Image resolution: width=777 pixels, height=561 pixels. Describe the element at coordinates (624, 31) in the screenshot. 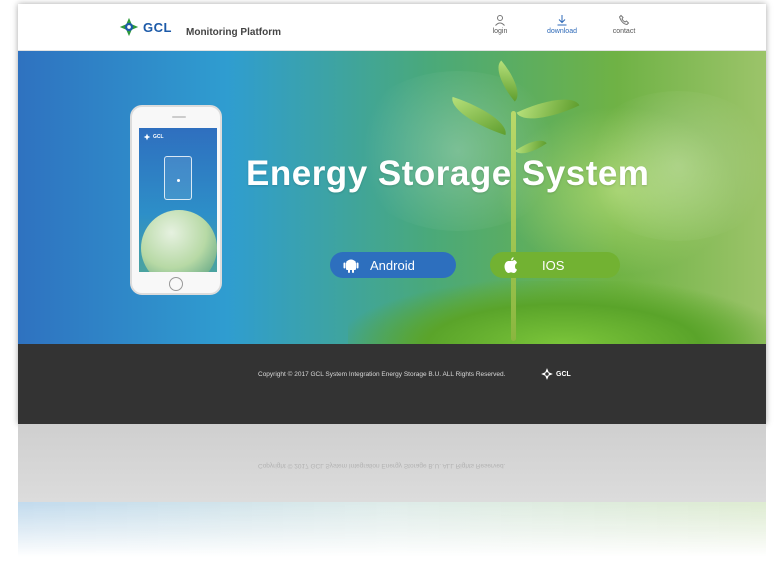

I see `nav-contact-label: contact` at that location.